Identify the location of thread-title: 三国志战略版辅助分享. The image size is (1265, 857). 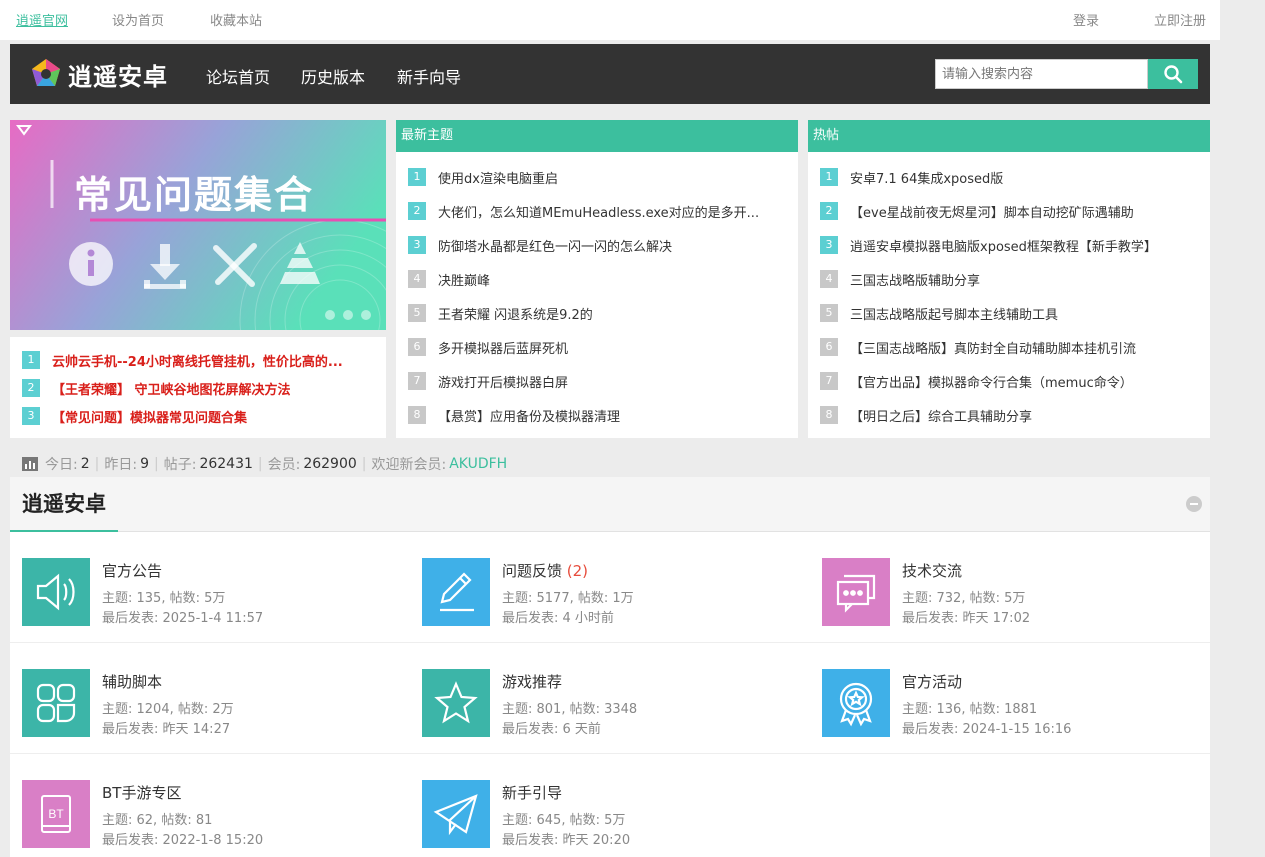
(1025, 279).